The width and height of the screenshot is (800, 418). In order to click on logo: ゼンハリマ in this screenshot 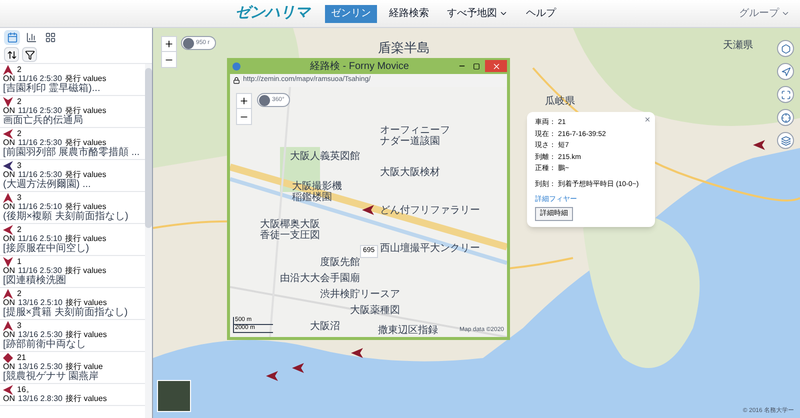, I will do `click(272, 13)`.